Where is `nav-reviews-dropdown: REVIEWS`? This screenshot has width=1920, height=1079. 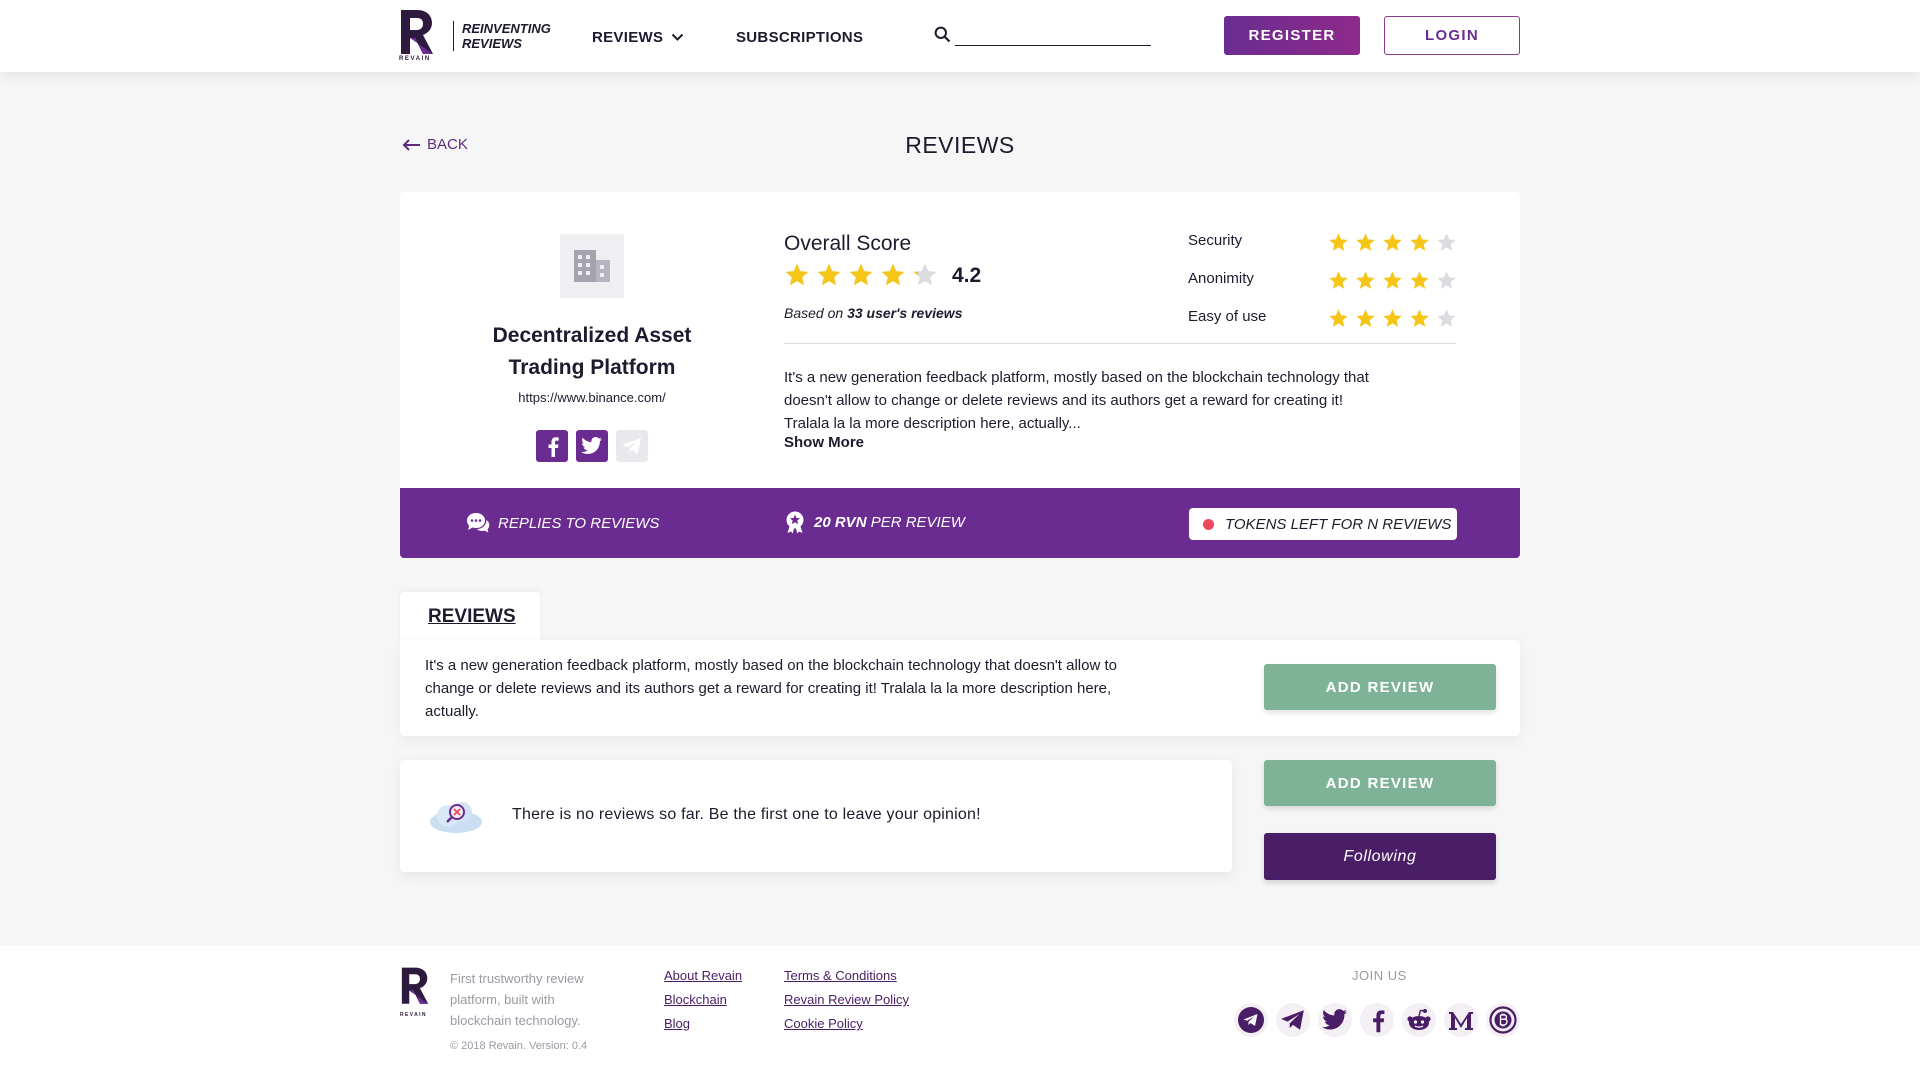 nav-reviews-dropdown: REVIEWS is located at coordinates (638, 37).